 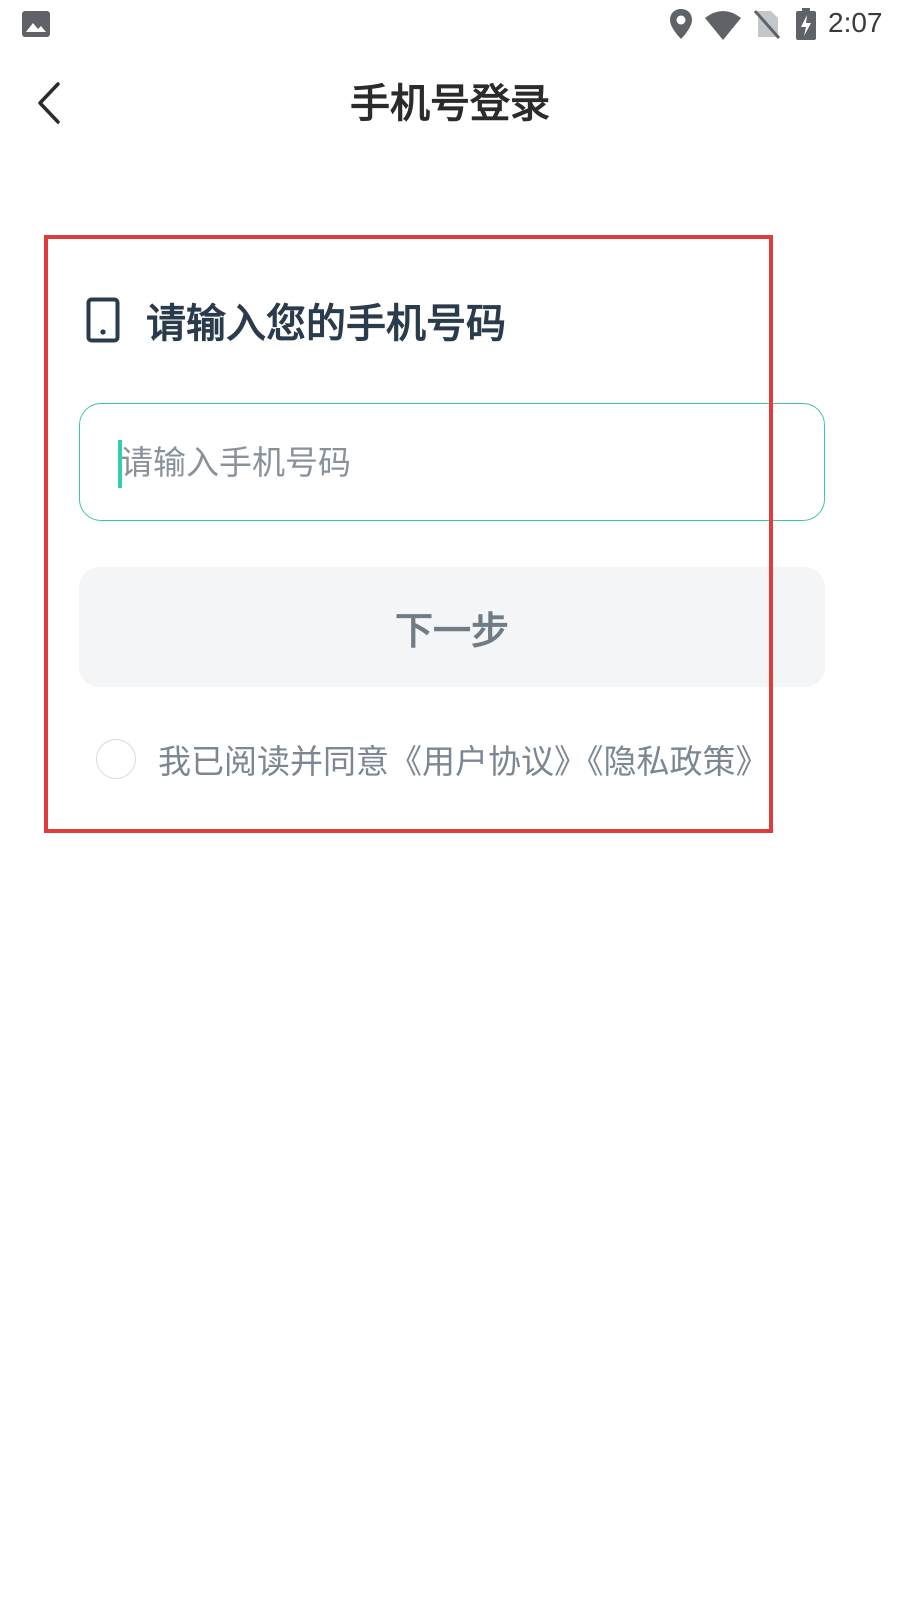 I want to click on agreement-row: 我已阅读并同意《用户协议》《隐私政策》, so click(x=432, y=759).